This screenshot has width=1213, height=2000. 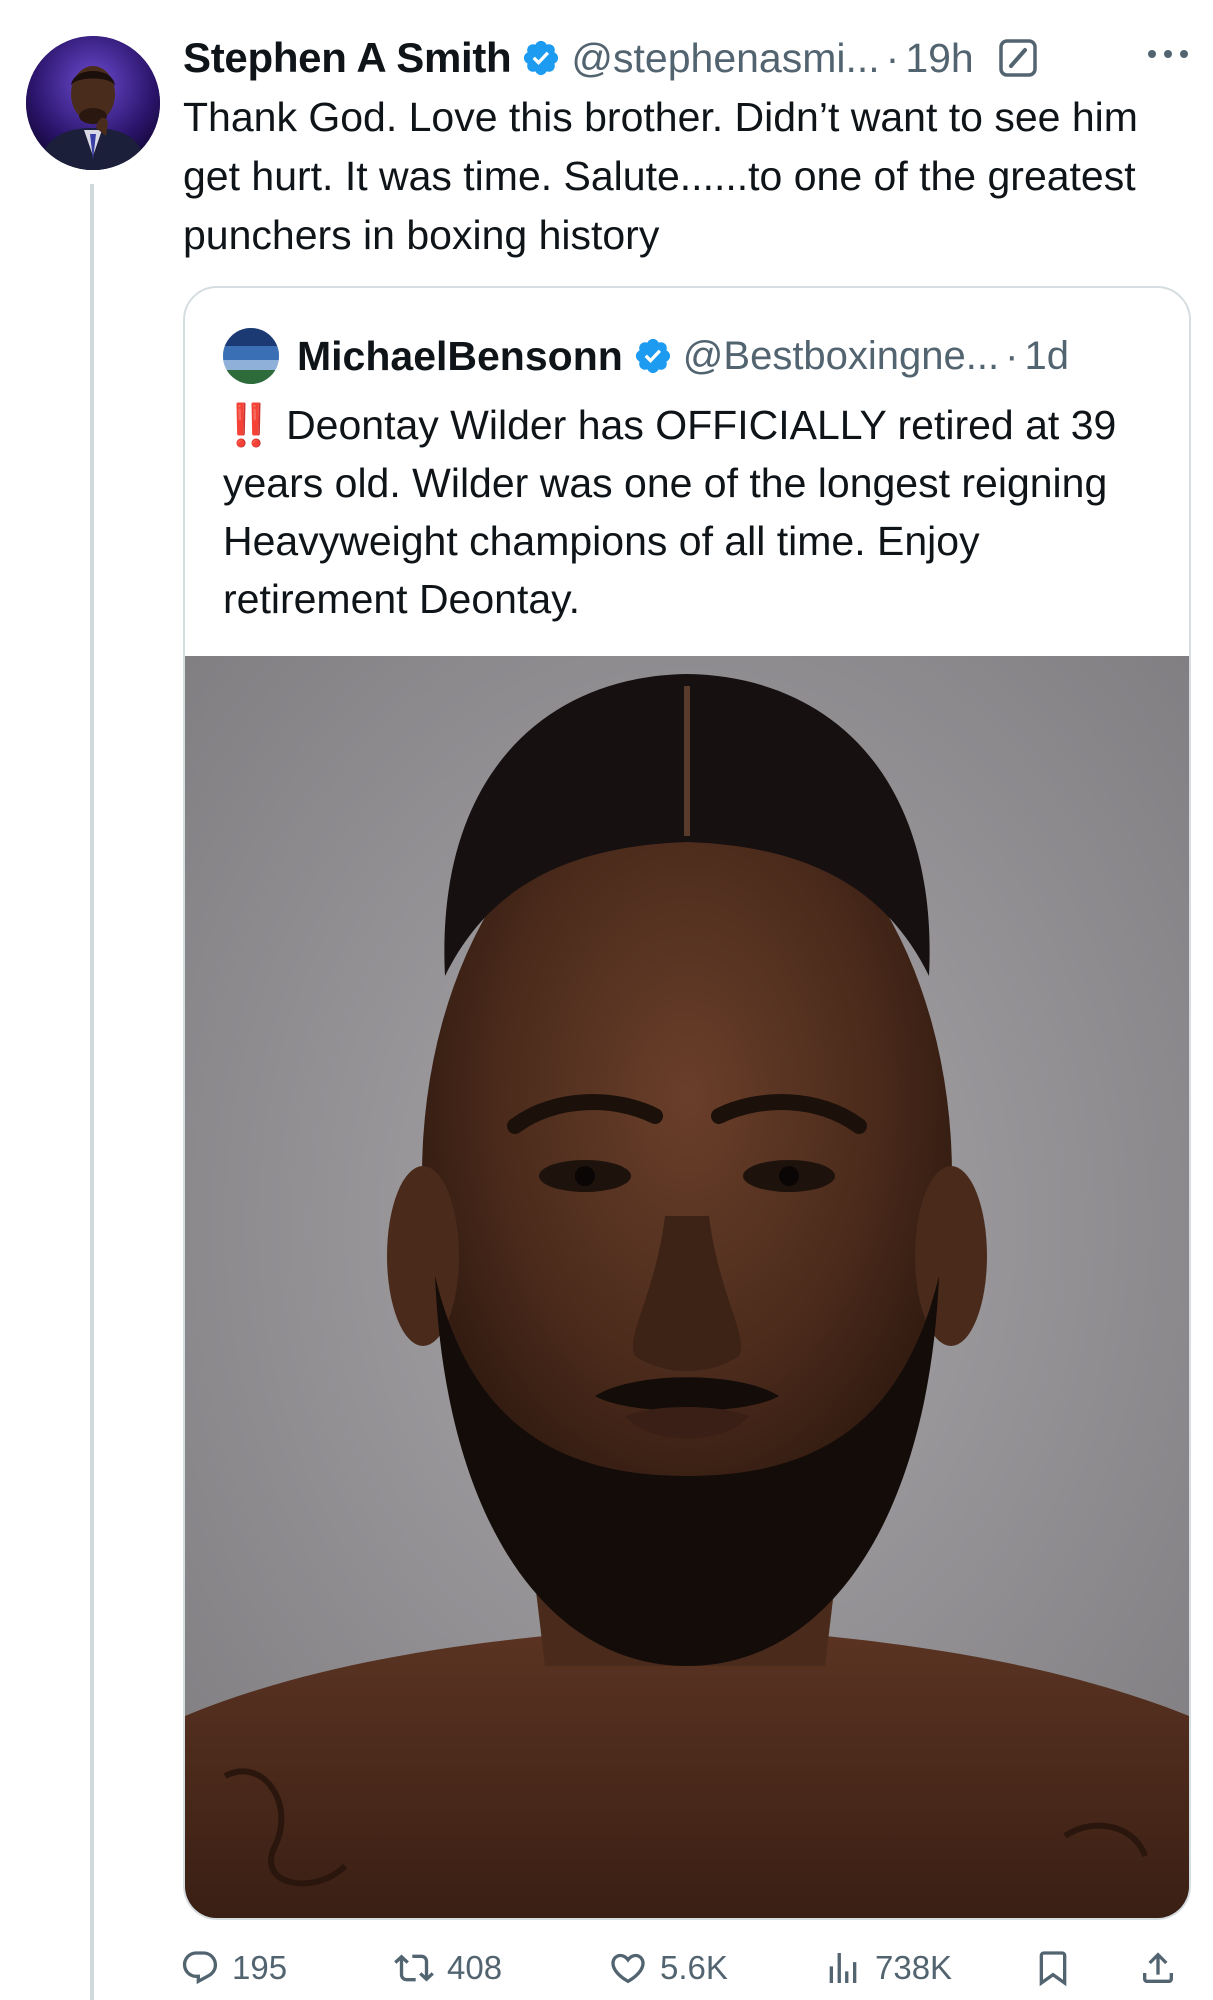 I want to click on views-button: 738K, so click(x=887, y=1968).